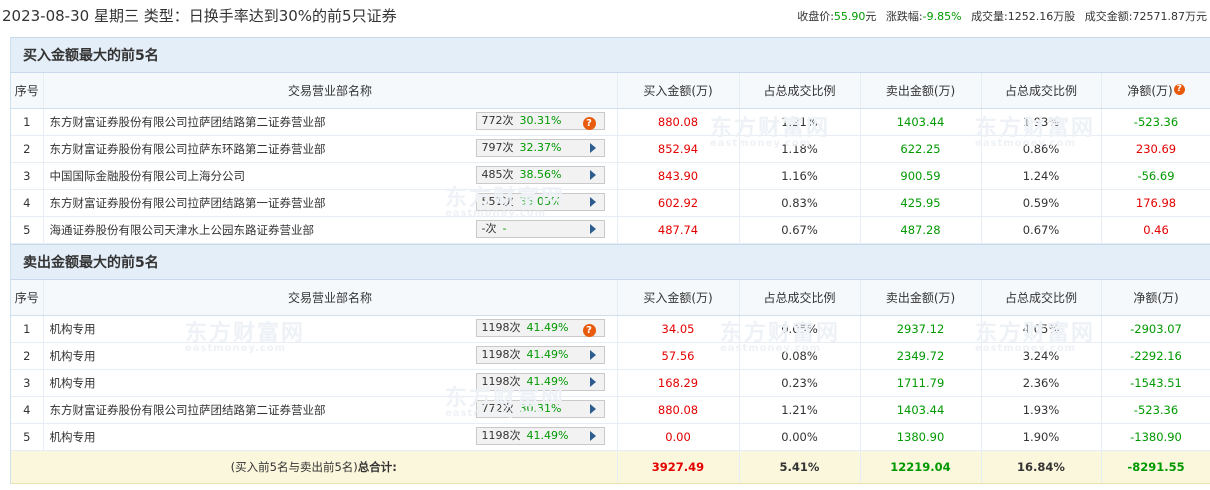 Image resolution: width=1210 pixels, height=490 pixels. Describe the element at coordinates (540, 229) in the screenshot. I see `broker-stats-badge: -次 -` at that location.